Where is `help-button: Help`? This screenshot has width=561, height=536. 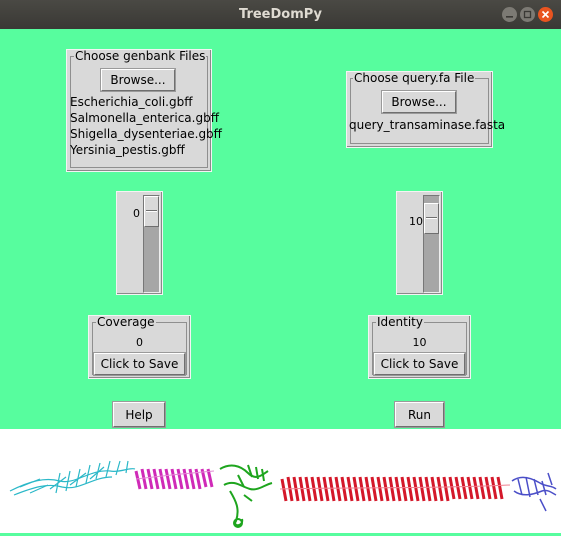 help-button: Help is located at coordinates (139, 414).